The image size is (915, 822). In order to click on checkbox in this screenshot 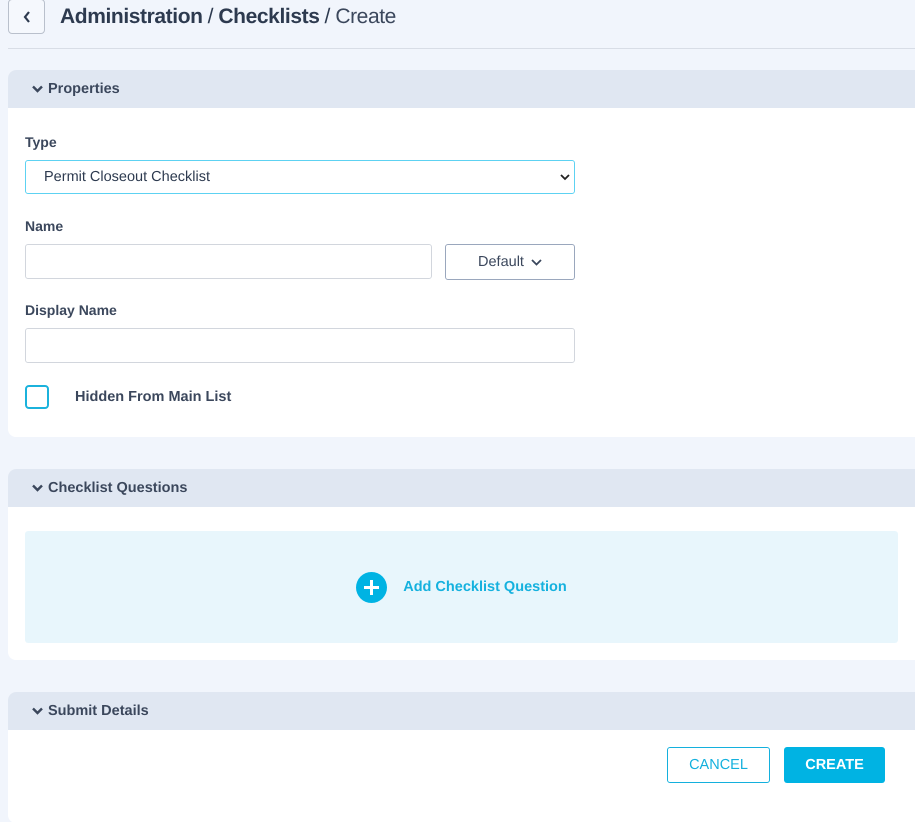, I will do `click(37, 397)`.